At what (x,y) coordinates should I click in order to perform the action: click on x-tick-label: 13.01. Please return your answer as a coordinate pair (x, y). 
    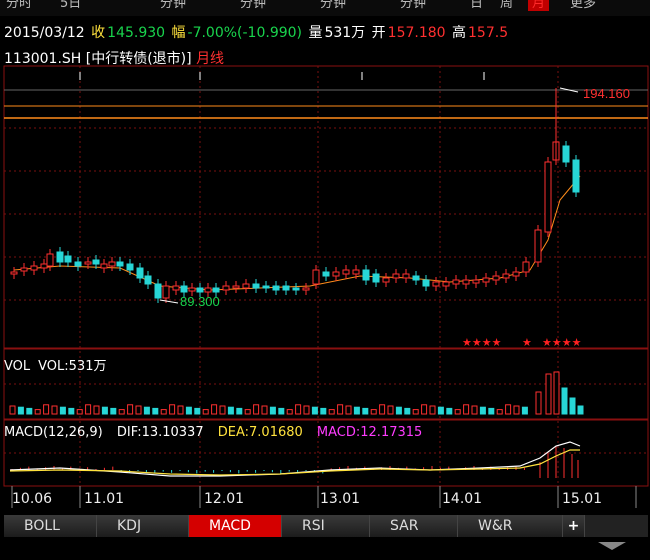
    Looking at the image, I should click on (340, 499).